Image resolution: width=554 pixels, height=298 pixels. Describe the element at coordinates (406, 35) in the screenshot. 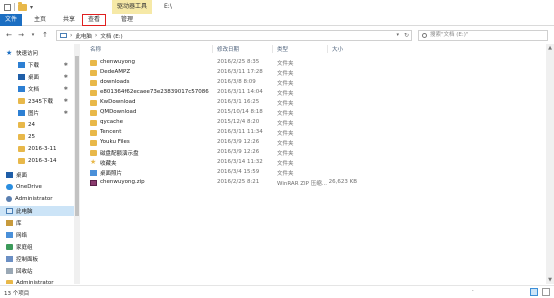

I see `refresh-icon: ↻` at that location.